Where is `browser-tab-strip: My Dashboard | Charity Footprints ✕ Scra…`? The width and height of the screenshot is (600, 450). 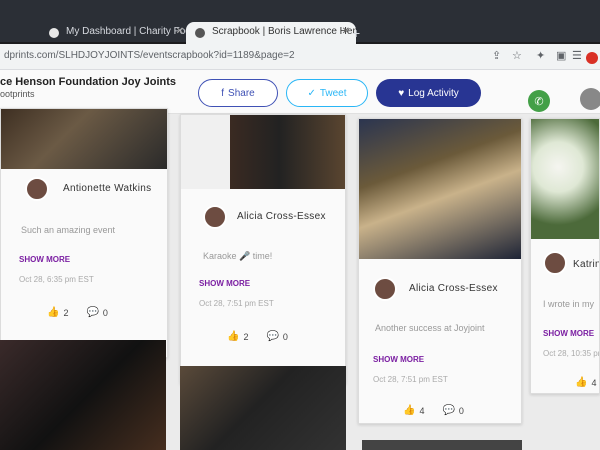
browser-tab-strip: My Dashboard | Charity Footprints ✕ Scra… is located at coordinates (300, 22).